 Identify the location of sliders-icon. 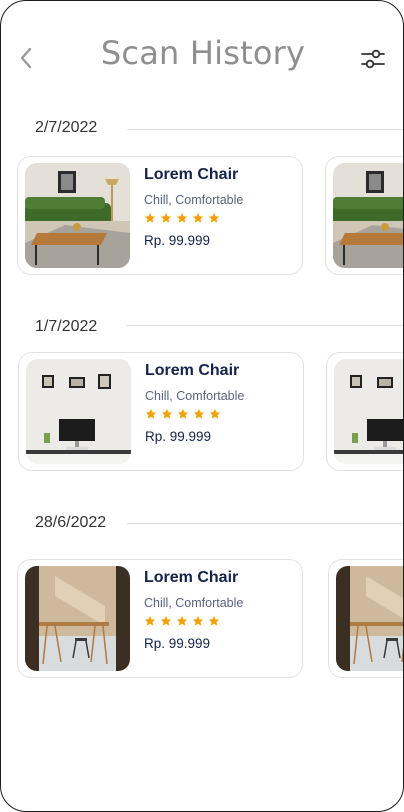
(373, 59).